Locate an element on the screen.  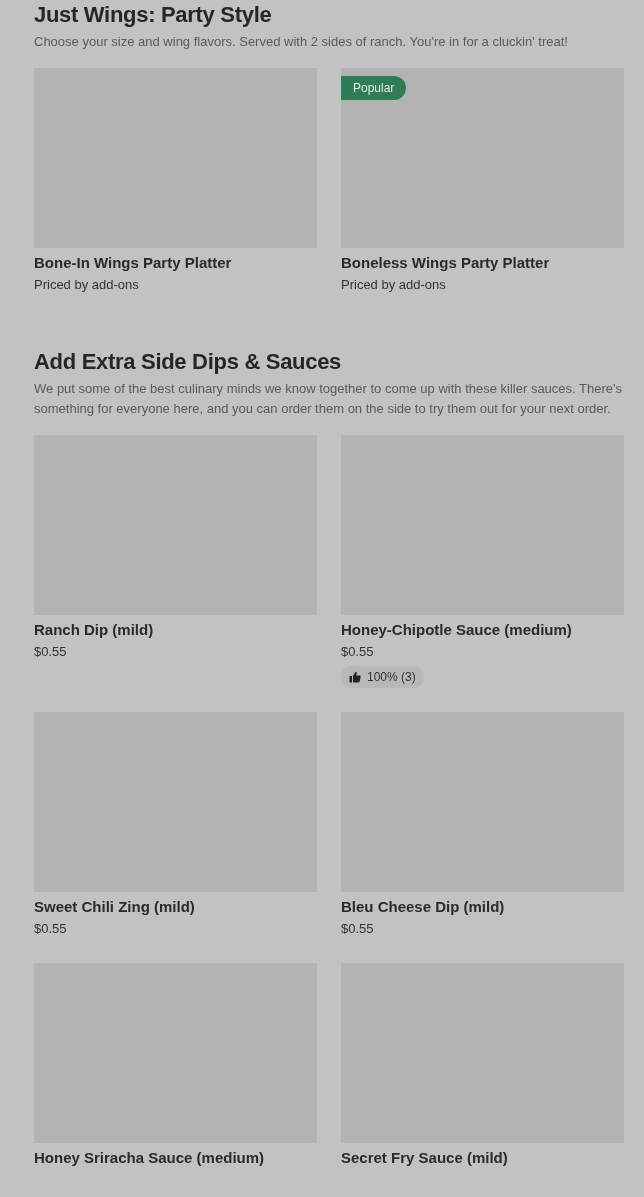
item-name: Bleu Cheese Dip (mild) is located at coordinates (423, 907).